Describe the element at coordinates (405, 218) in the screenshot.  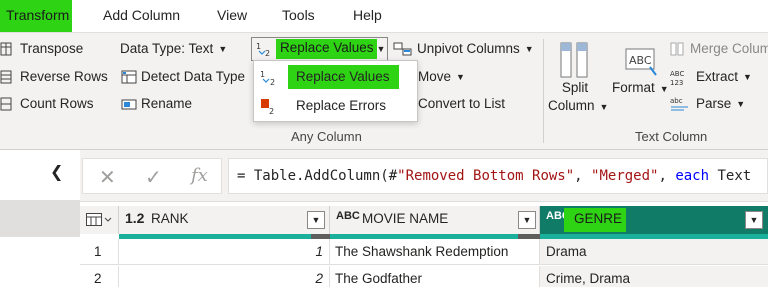
I see `column-header-label: MOVIE NAME` at that location.